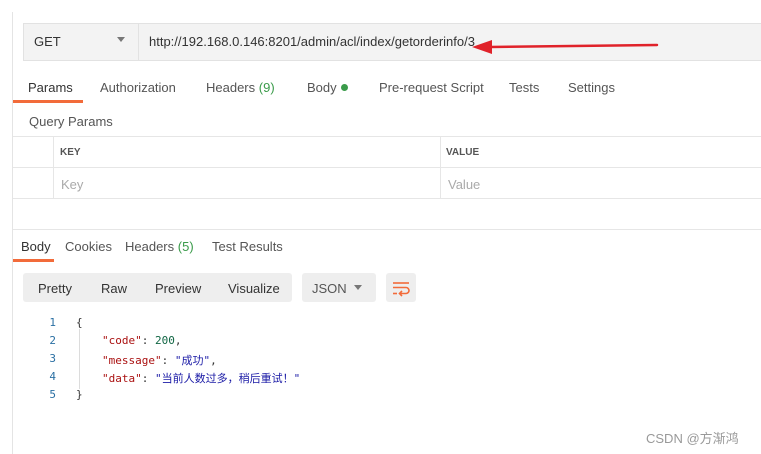 This screenshot has width=761, height=454. I want to click on table-bottom-border, so click(387, 198).